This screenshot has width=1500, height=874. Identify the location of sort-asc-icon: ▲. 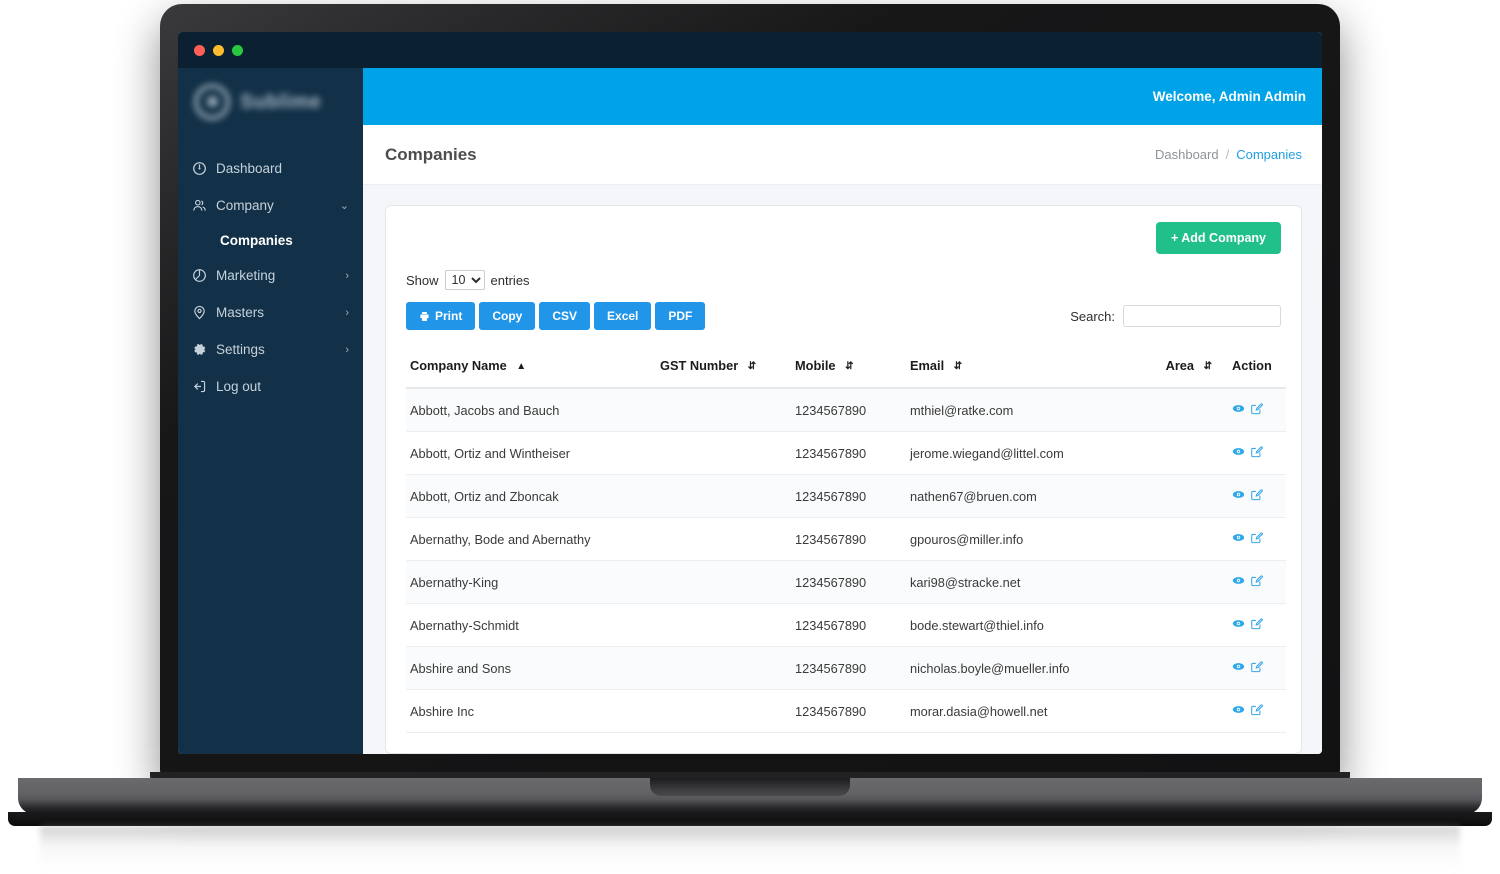
(521, 366).